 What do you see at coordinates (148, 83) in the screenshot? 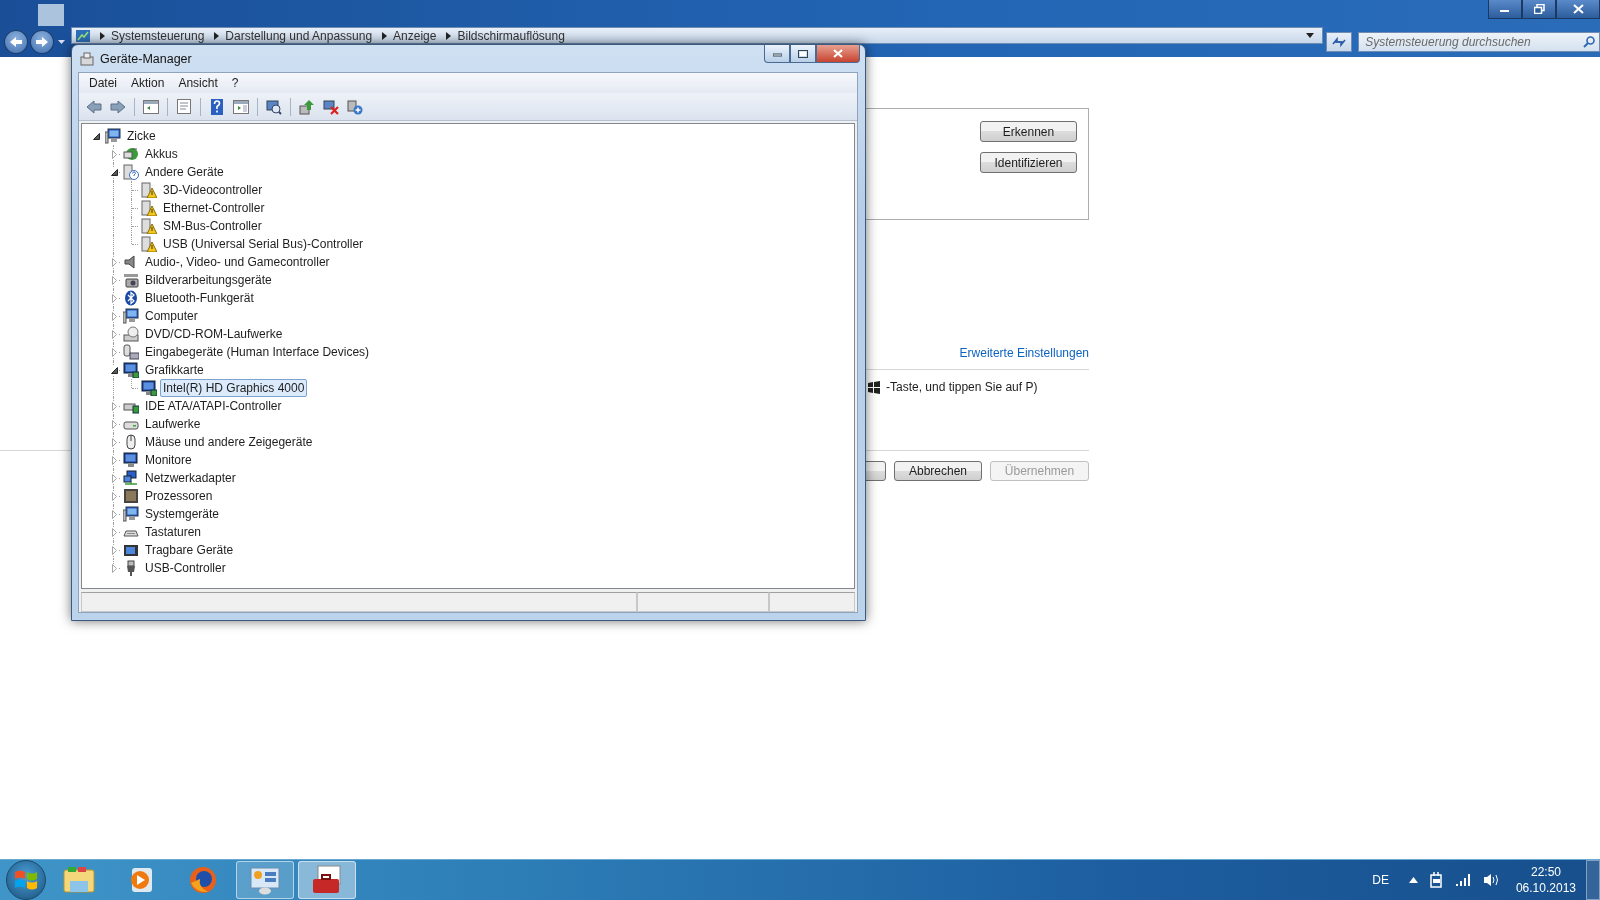
I see `menu-item: Aktion` at bounding box center [148, 83].